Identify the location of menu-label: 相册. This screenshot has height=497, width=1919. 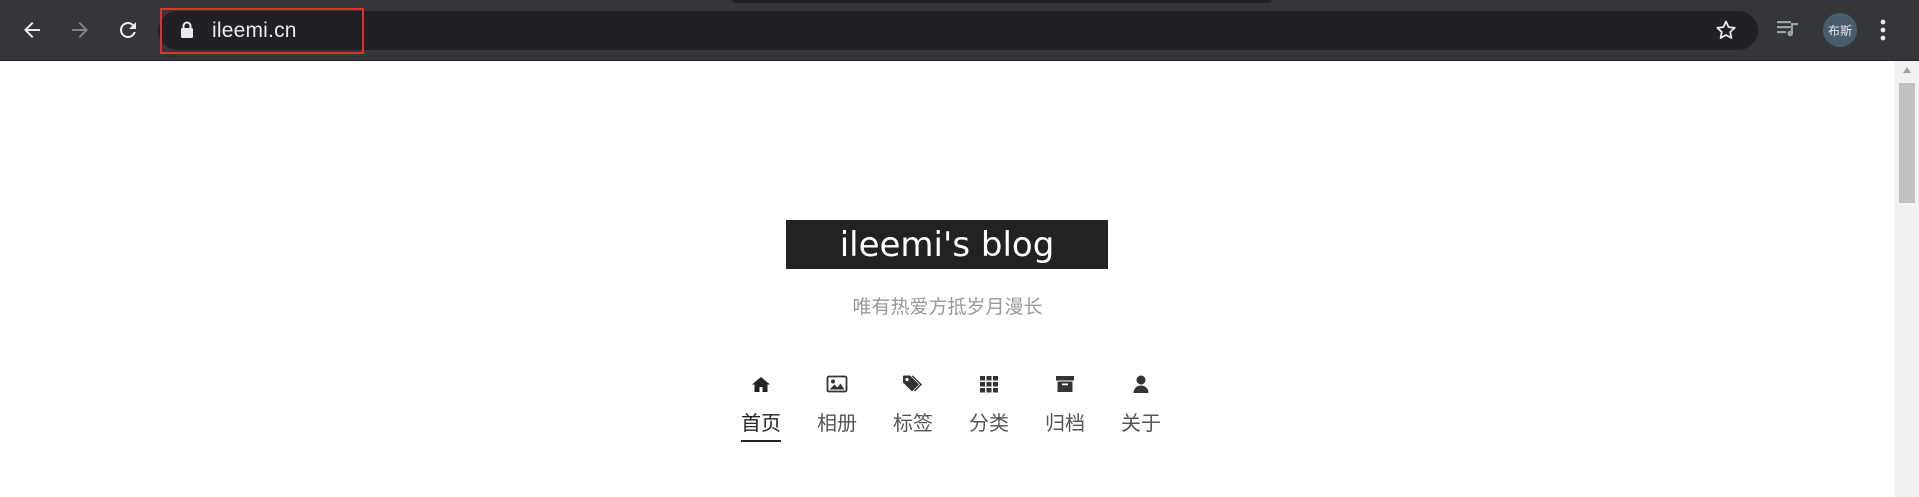
(837, 423).